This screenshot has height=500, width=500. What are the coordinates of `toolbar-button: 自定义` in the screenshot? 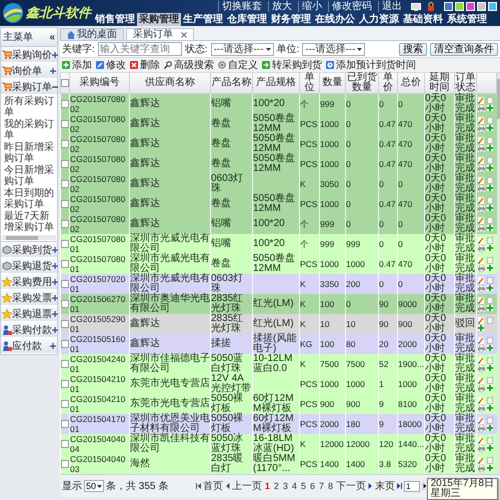 It's located at (238, 65).